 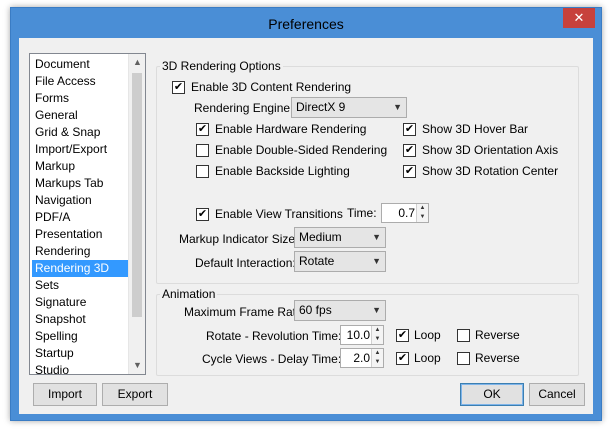 What do you see at coordinates (80, 370) in the screenshot?
I see `category-item: Studio` at bounding box center [80, 370].